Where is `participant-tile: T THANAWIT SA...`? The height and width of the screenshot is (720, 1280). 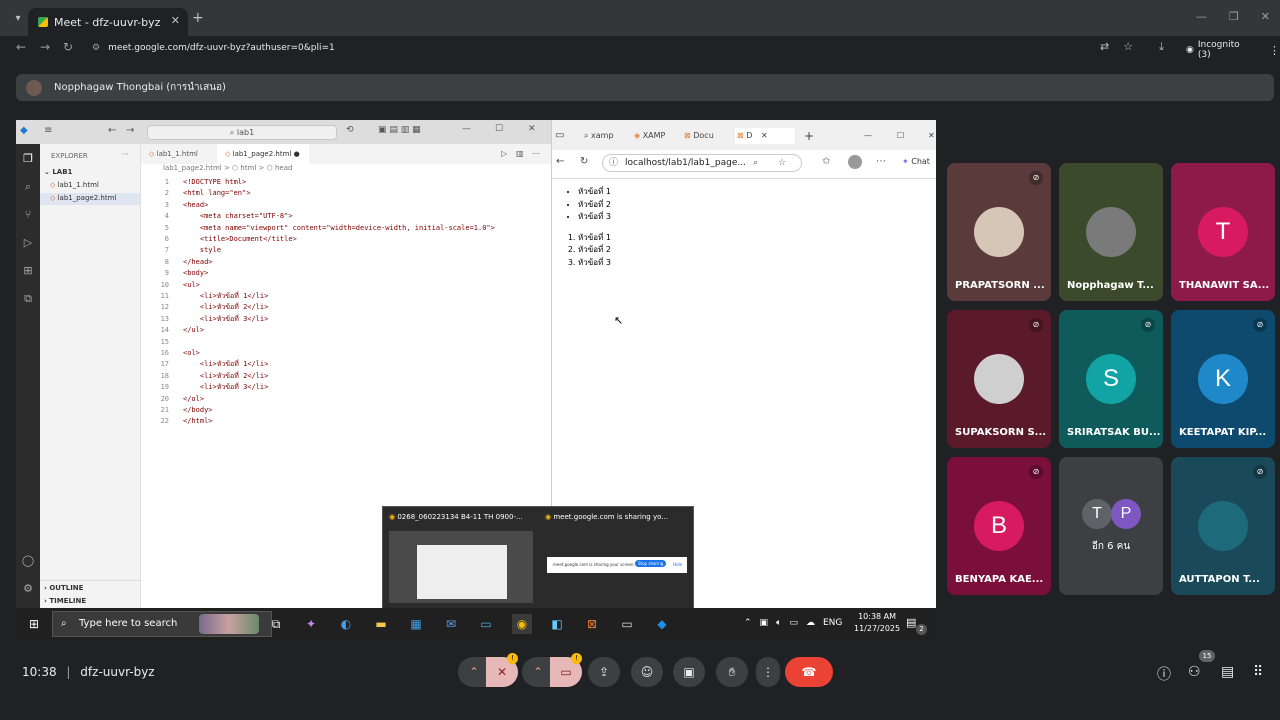
participant-tile: T THANAWIT SA... is located at coordinates (1223, 232).